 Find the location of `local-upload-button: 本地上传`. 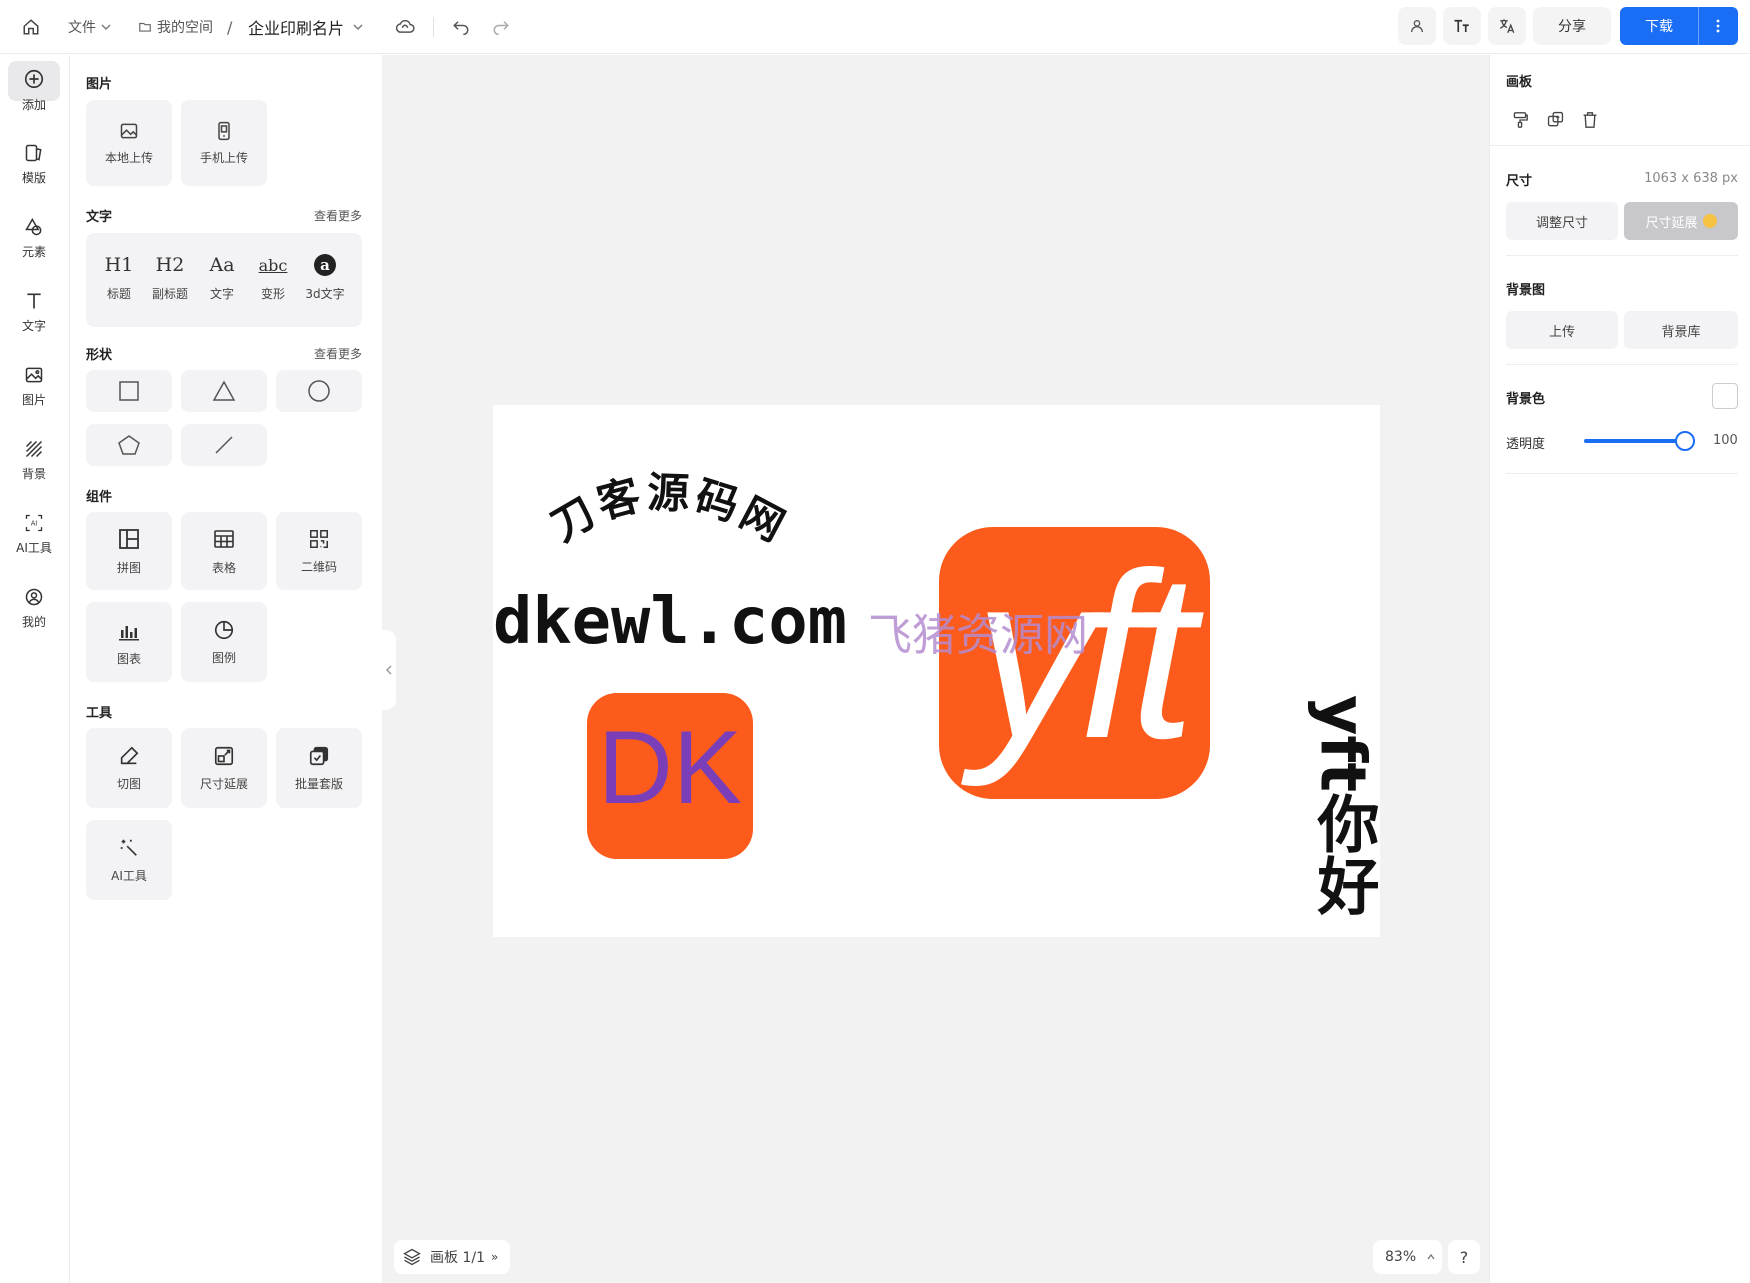

local-upload-button: 本地上传 is located at coordinates (129, 143).